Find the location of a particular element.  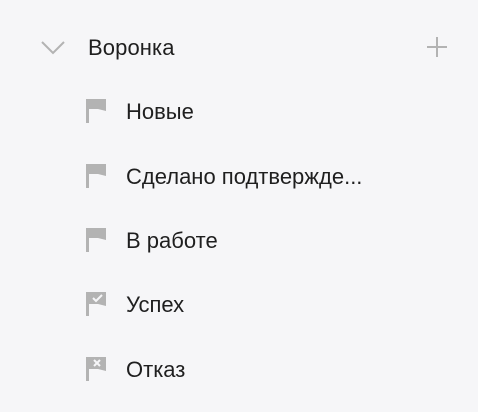

funnel-item-label: Новые is located at coordinates (160, 111).